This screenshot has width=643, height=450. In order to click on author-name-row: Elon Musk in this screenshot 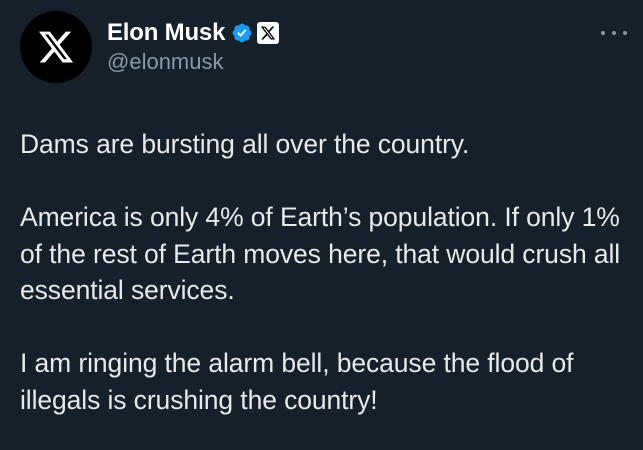, I will do `click(193, 33)`.